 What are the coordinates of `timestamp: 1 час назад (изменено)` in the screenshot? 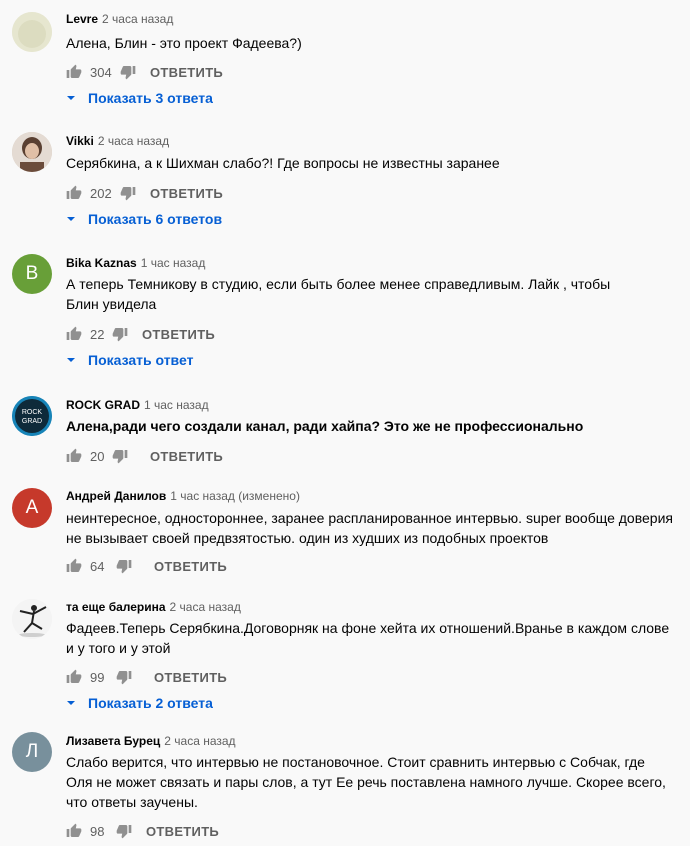 It's located at (235, 496).